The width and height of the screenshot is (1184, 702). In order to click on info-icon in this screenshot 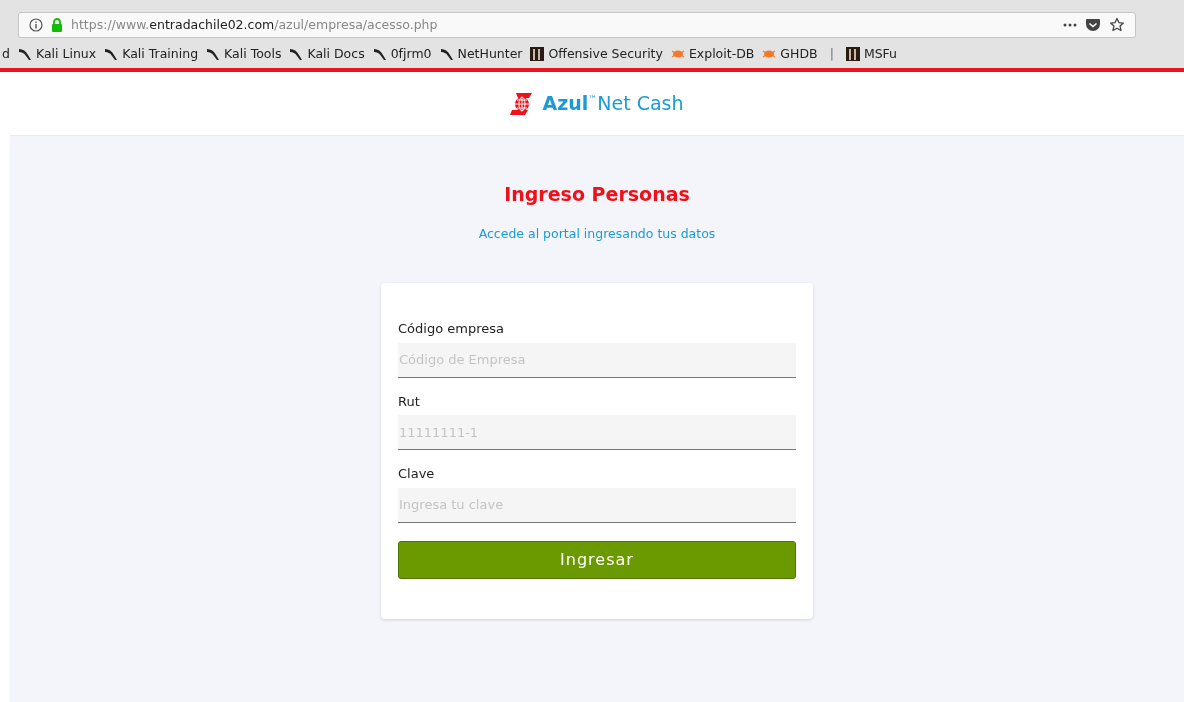, I will do `click(36, 25)`.